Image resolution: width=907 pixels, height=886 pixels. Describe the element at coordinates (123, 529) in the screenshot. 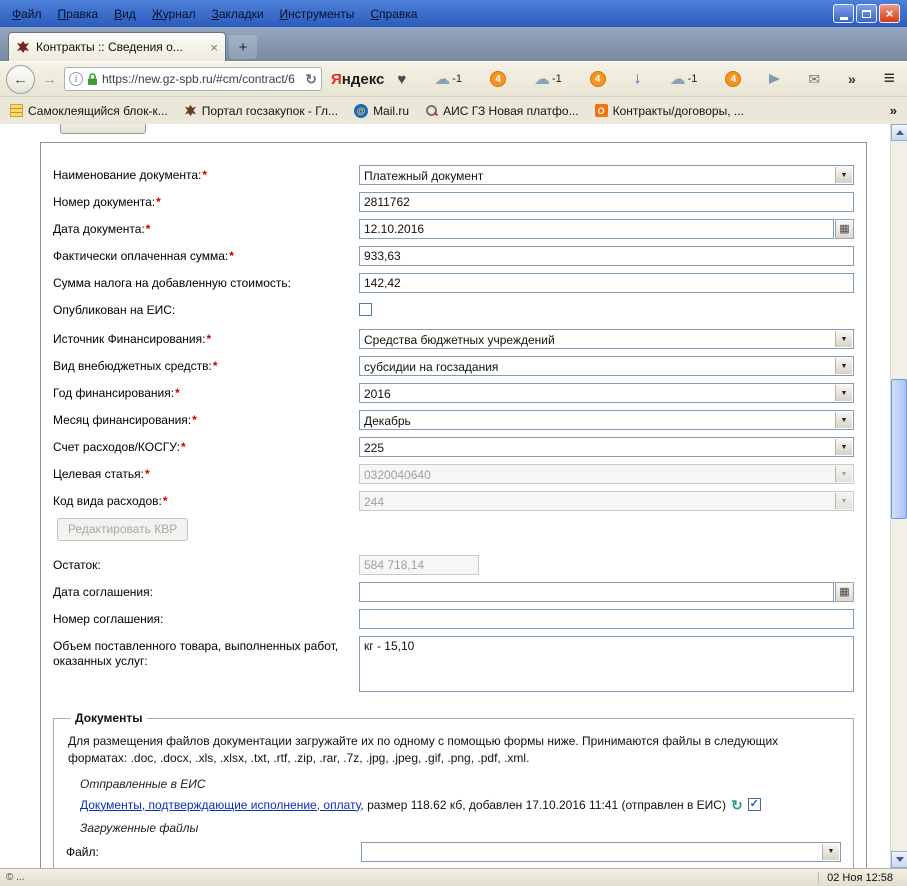

I see `edit-kvr-button: Редактировать КВР` at that location.